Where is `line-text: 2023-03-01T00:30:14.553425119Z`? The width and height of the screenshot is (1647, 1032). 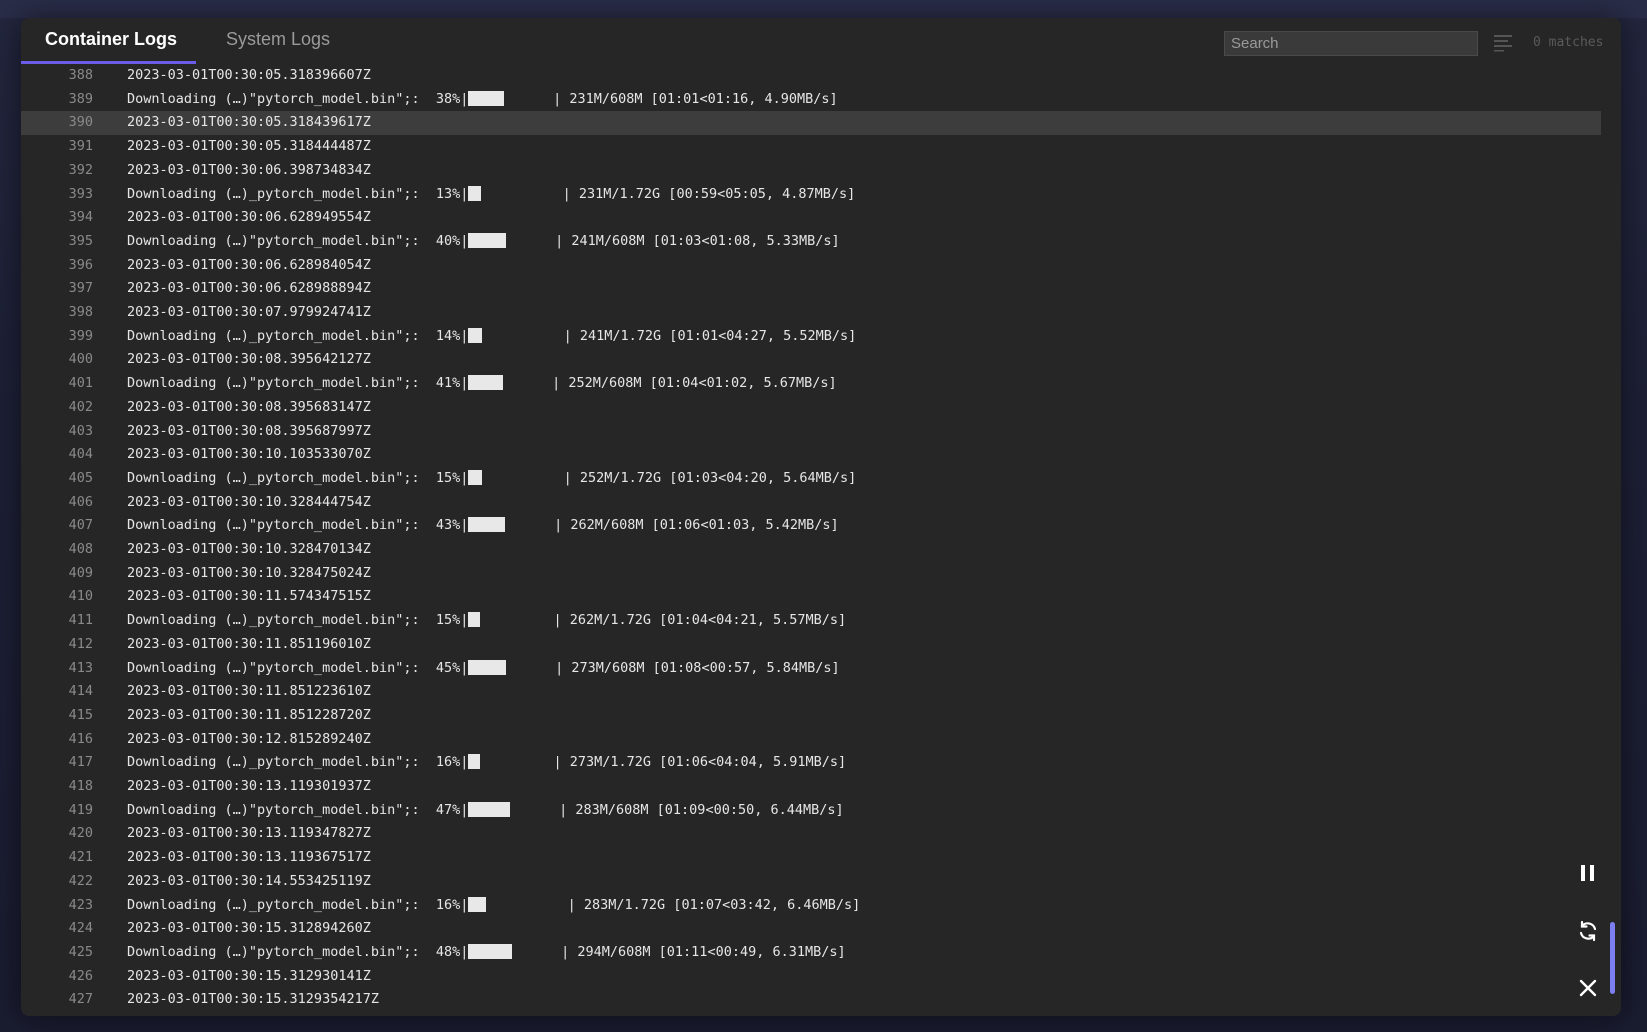 line-text: 2023-03-01T00:30:14.553425119Z is located at coordinates (249, 882).